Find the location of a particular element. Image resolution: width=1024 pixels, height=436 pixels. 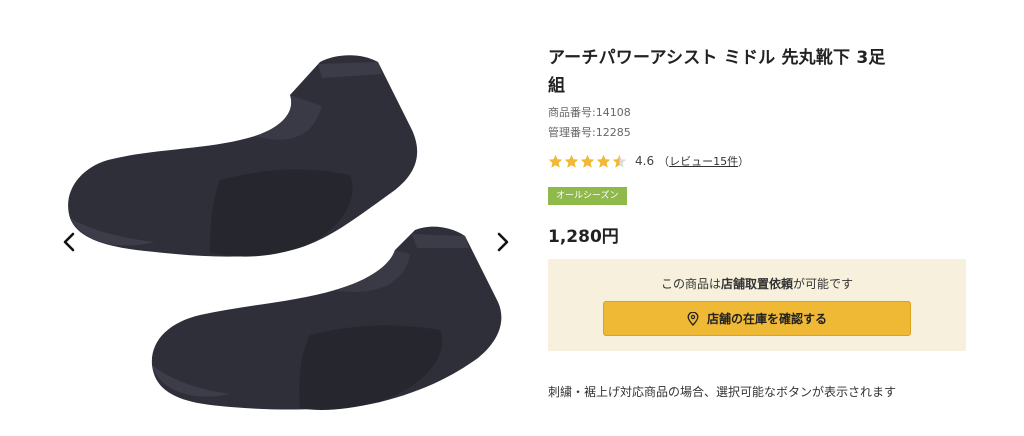

store-pickup-note: この商品は店舗取置依頼が可能です is located at coordinates (757, 283).